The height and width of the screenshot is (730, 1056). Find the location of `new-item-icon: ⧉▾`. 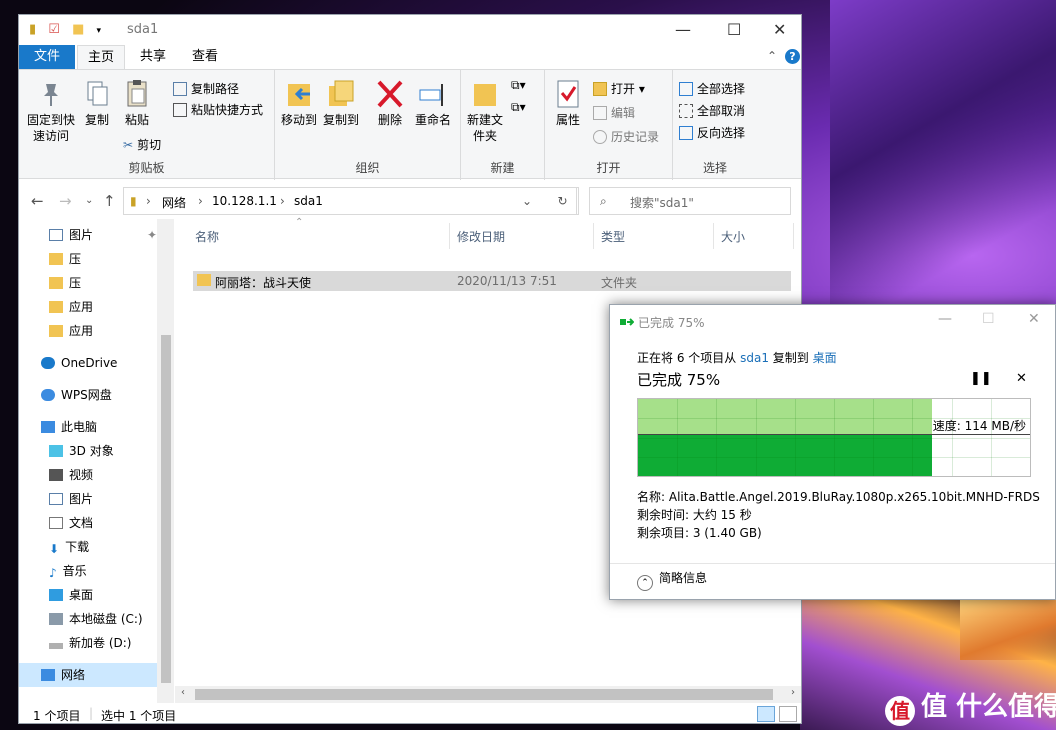

new-item-icon: ⧉▾ is located at coordinates (518, 85).